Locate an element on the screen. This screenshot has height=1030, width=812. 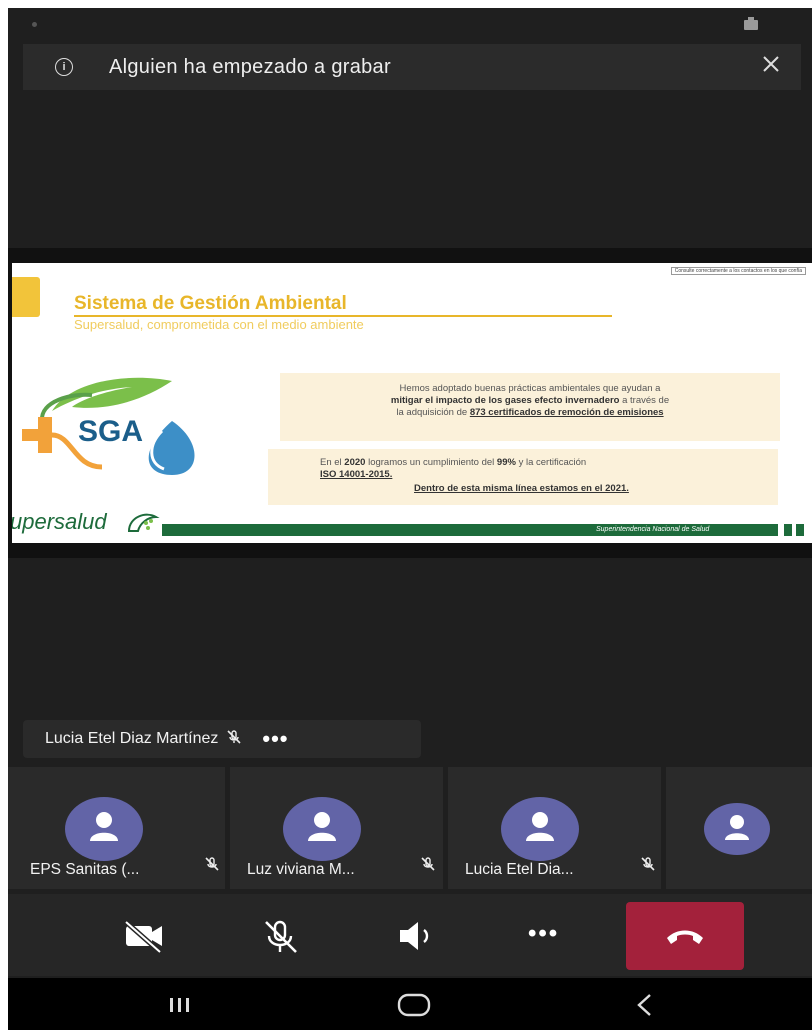
more-icon: ••• is located at coordinates (543, 934).